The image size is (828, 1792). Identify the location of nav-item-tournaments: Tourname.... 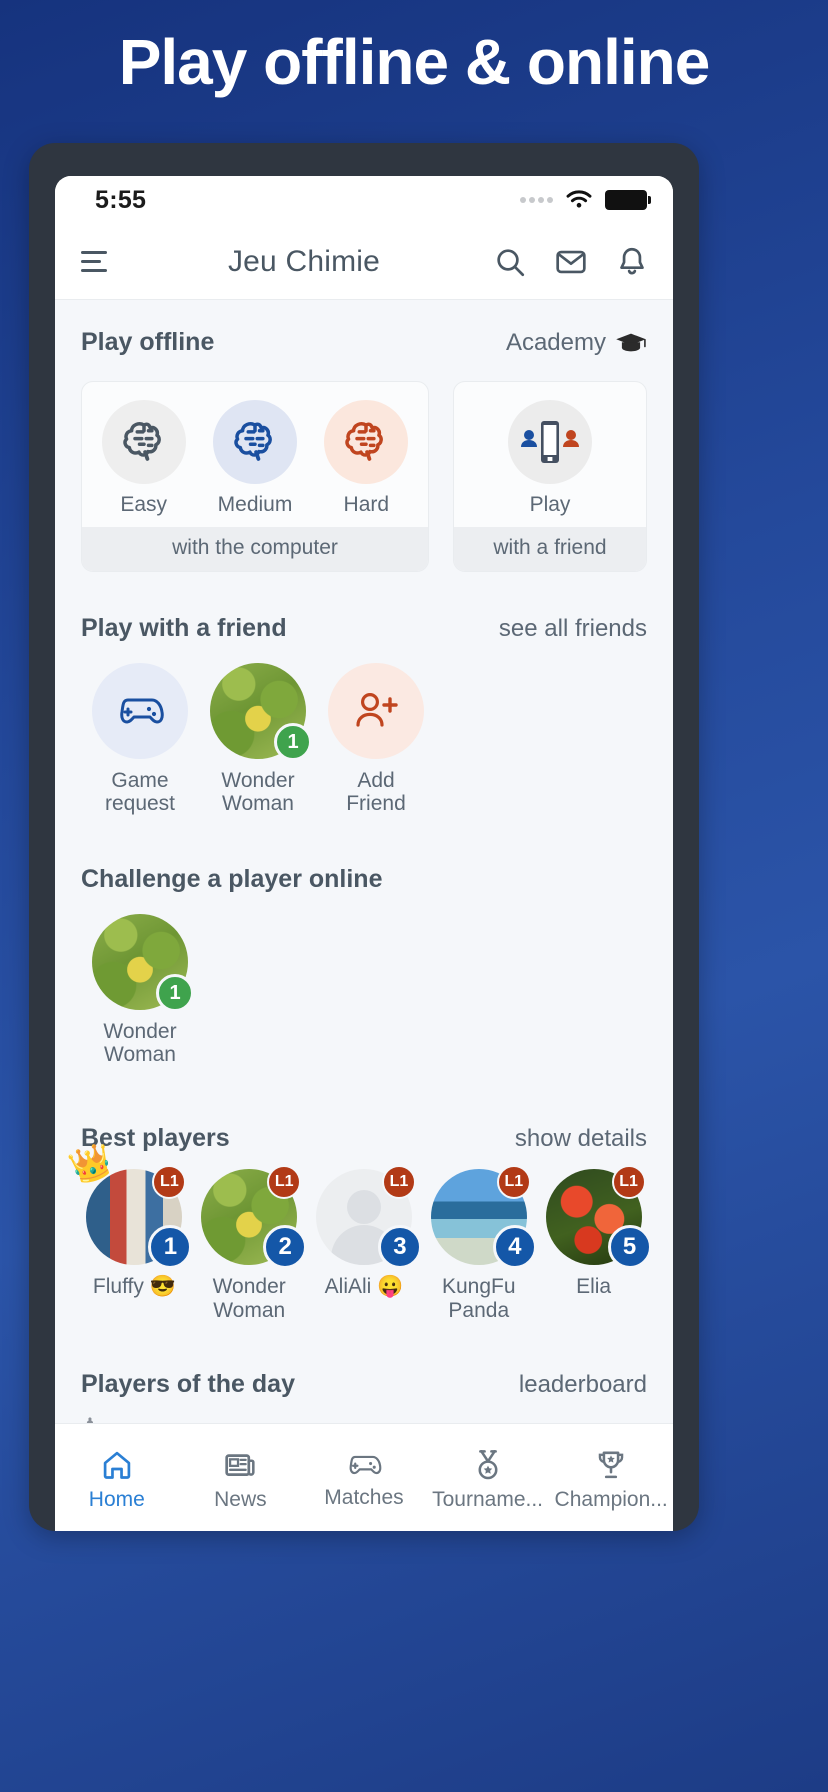
(488, 1480).